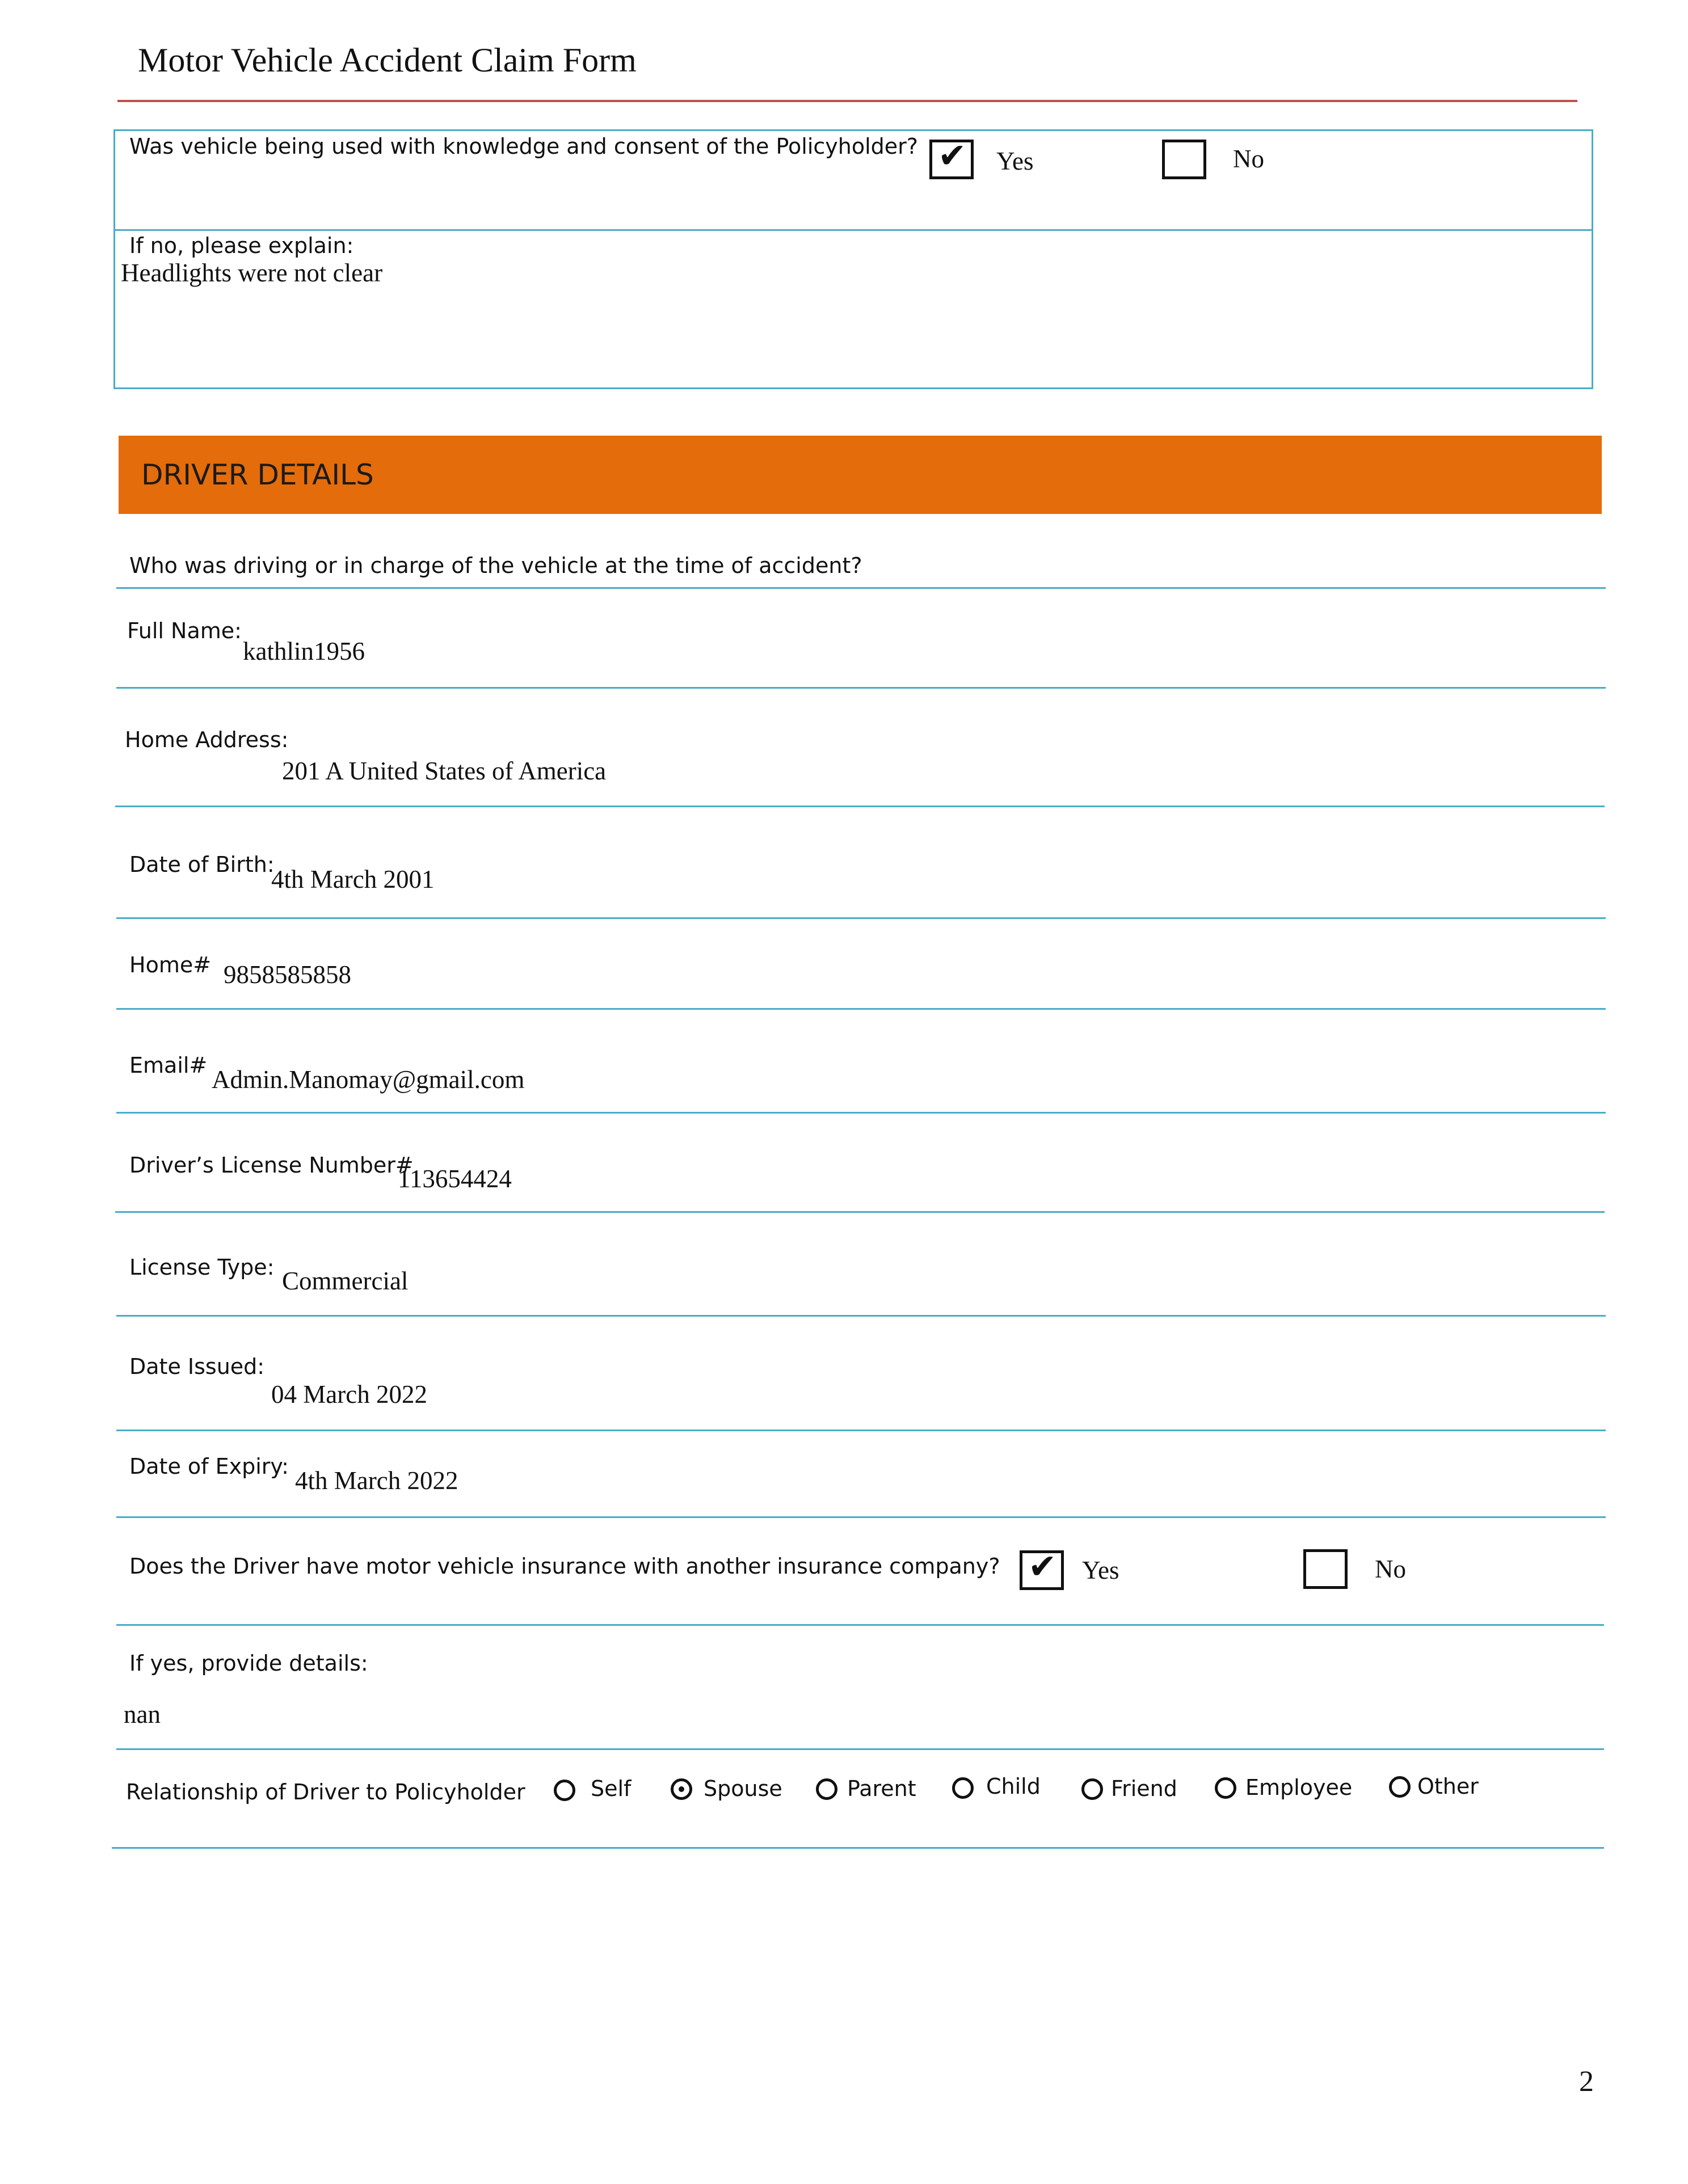  I want to click on radio-friend, so click(1092, 1789).